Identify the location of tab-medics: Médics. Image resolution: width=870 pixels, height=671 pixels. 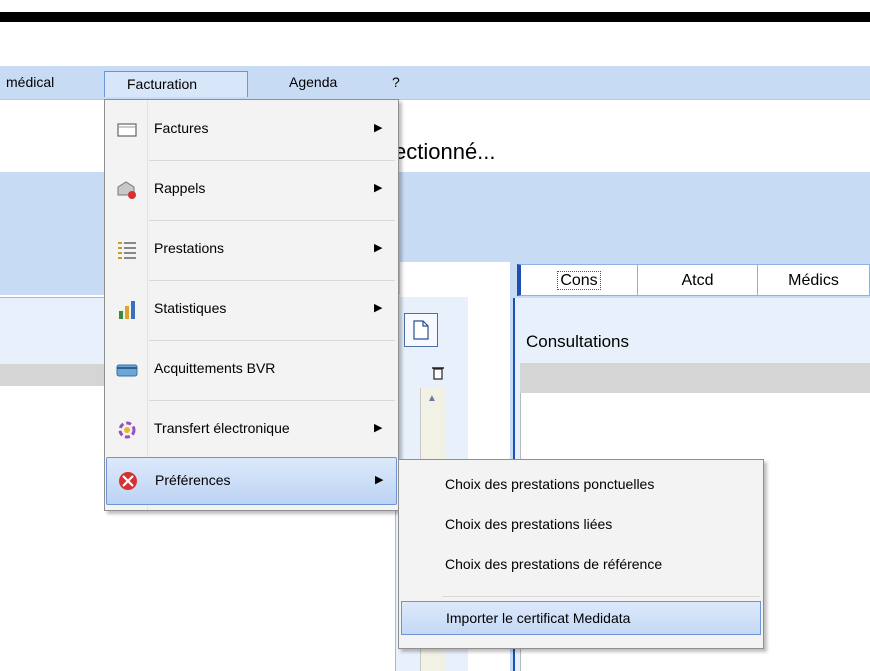
(813, 280).